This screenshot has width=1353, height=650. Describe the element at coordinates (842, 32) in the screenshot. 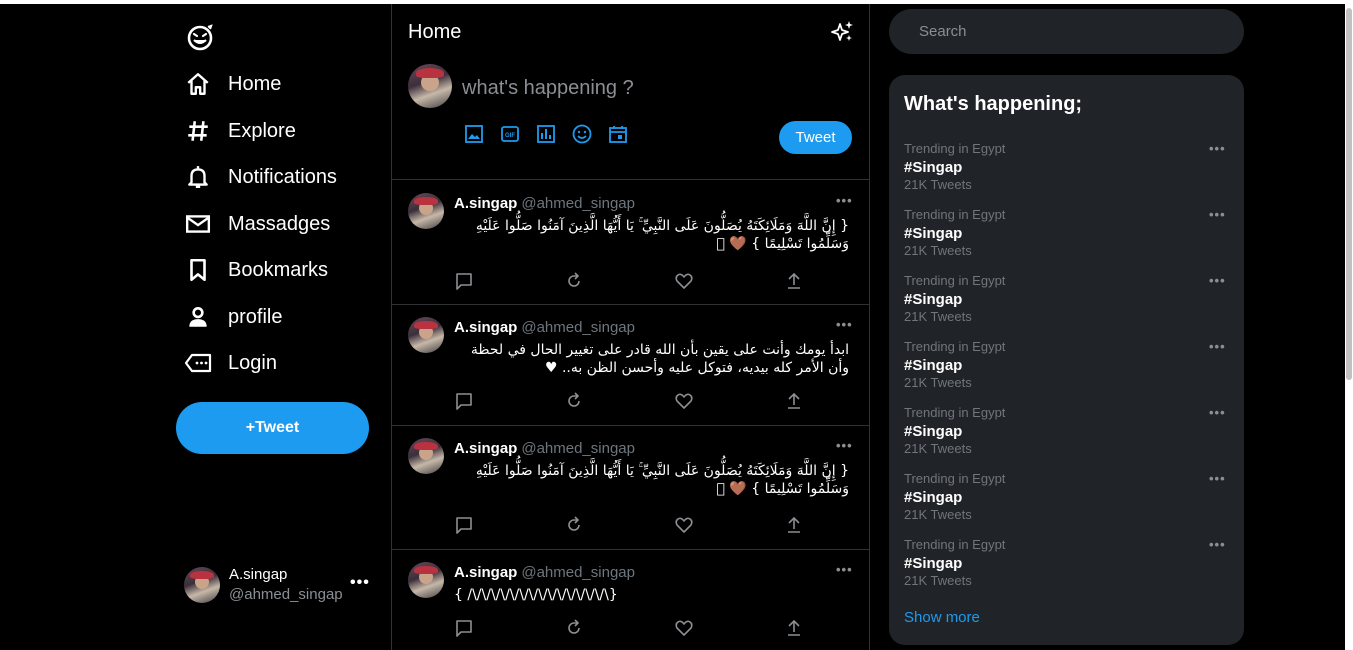

I see `sparkle-icon` at that location.